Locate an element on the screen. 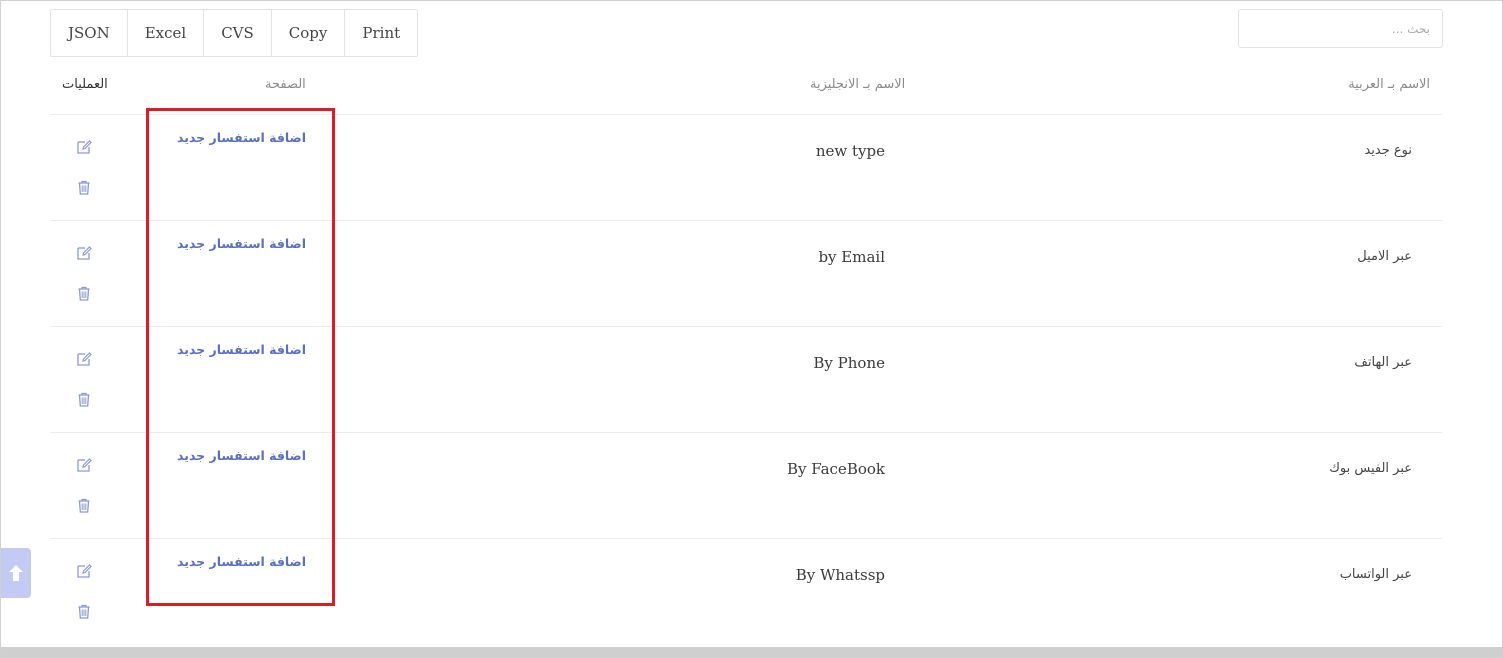 This screenshot has width=1503, height=658. table-row: اضافة استفسار جديد By Phone عبر الهاتف is located at coordinates (746, 380).